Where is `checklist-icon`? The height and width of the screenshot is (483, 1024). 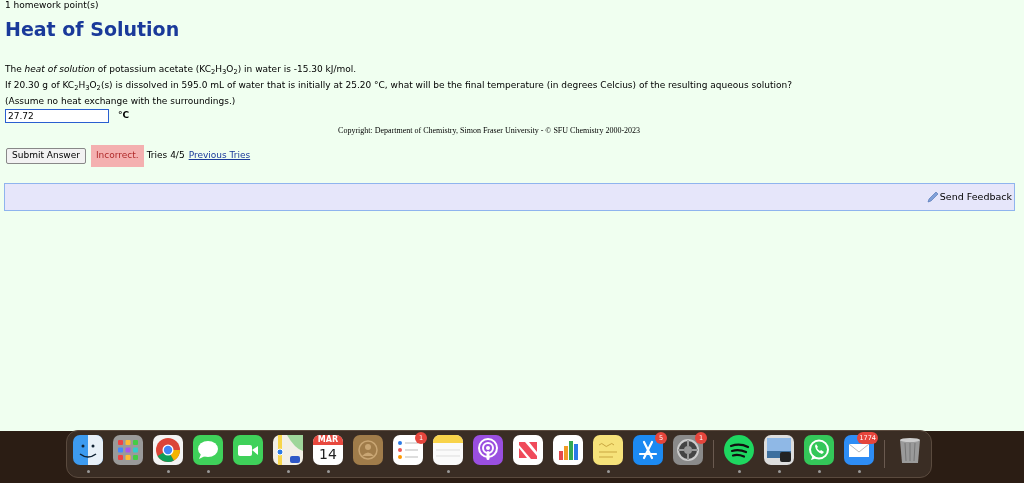
checklist-icon is located at coordinates (408, 450).